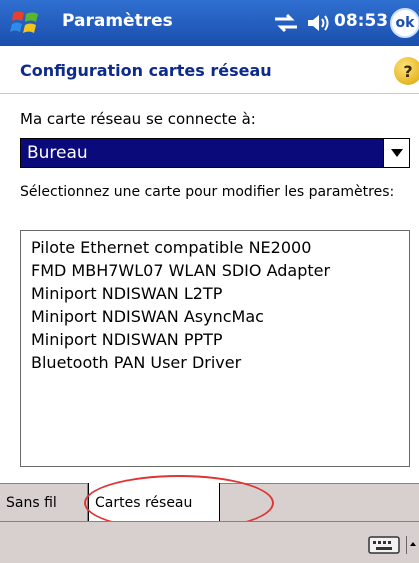 This screenshot has width=419, height=563. Describe the element at coordinates (361, 21) in the screenshot. I see `clock: 08:53` at that location.